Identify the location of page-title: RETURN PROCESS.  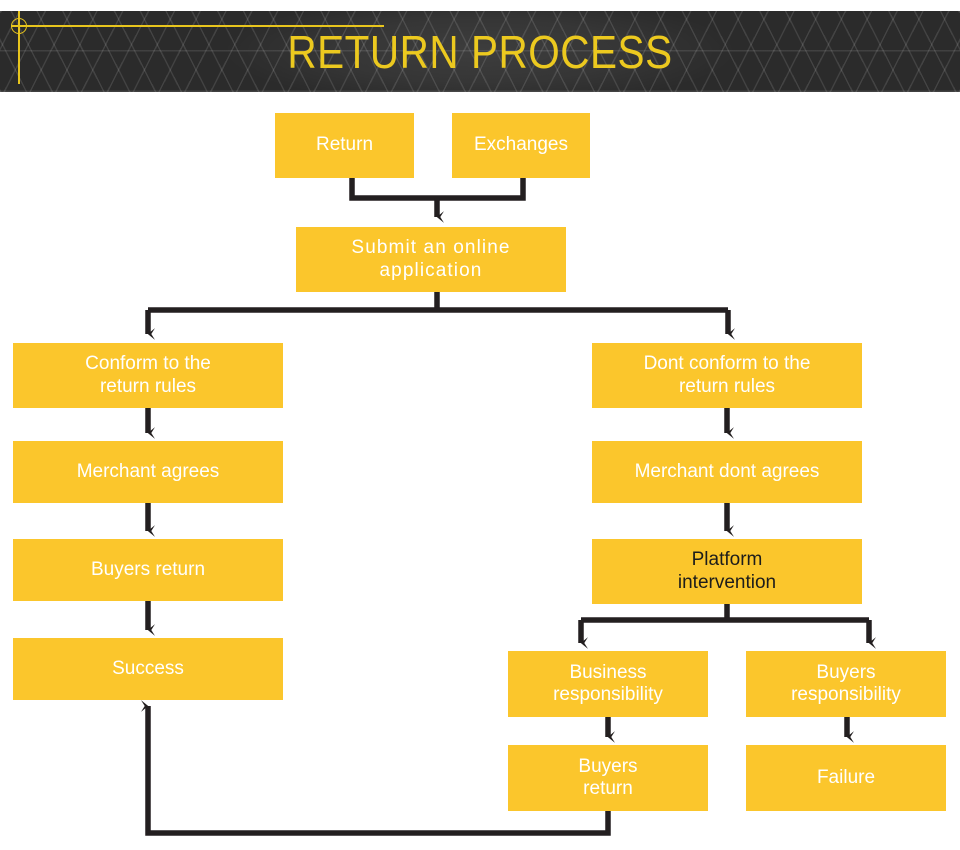
(480, 51).